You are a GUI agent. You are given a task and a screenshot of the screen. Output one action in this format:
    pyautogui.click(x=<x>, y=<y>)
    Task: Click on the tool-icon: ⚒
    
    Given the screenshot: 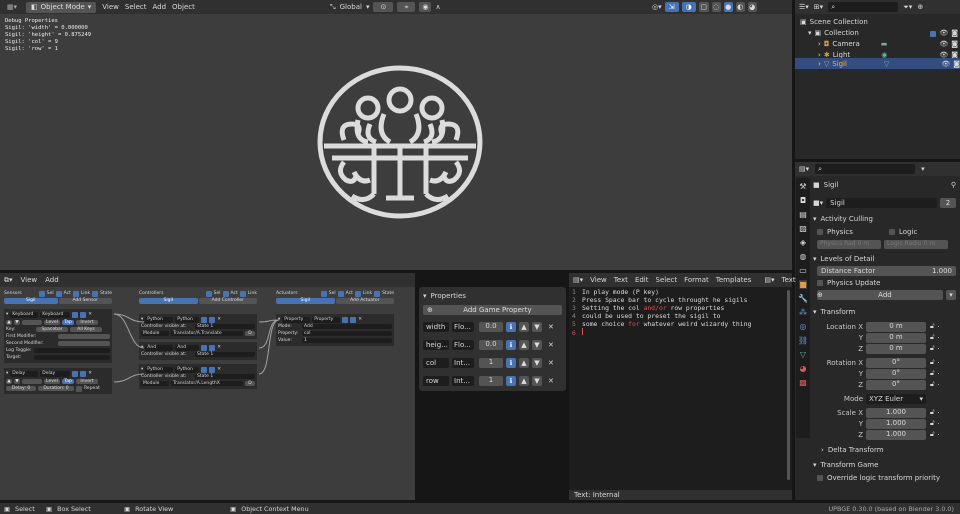 What is the action you would take?
    pyautogui.click(x=802, y=186)
    